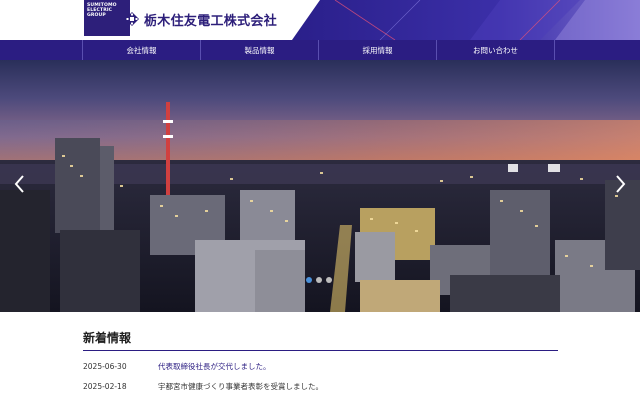 The width and height of the screenshot is (640, 400). Describe the element at coordinates (378, 50) in the screenshot. I see `nav-item-recruitment: 採用情報` at that location.